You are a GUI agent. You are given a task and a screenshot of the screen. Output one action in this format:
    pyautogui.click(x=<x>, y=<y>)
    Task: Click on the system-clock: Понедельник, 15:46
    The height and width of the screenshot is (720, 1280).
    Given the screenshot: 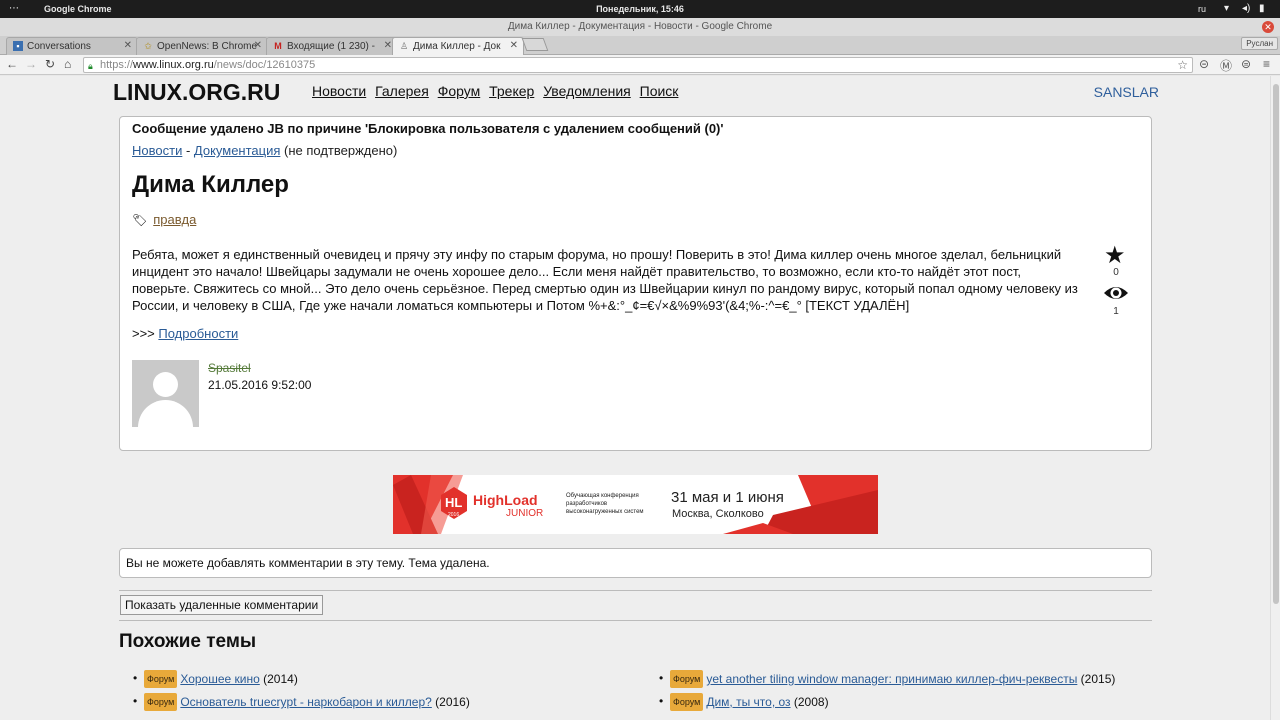 What is the action you would take?
    pyautogui.click(x=640, y=9)
    